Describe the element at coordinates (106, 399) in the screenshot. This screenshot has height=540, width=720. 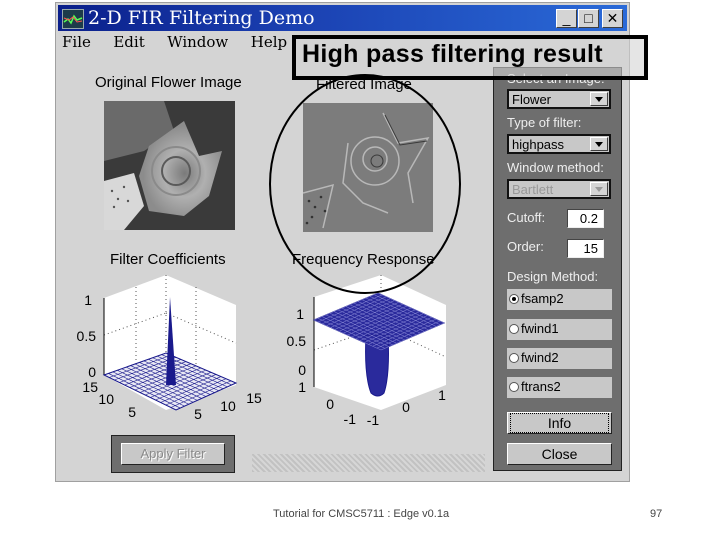
I see `coeff-y-tick: 10` at that location.